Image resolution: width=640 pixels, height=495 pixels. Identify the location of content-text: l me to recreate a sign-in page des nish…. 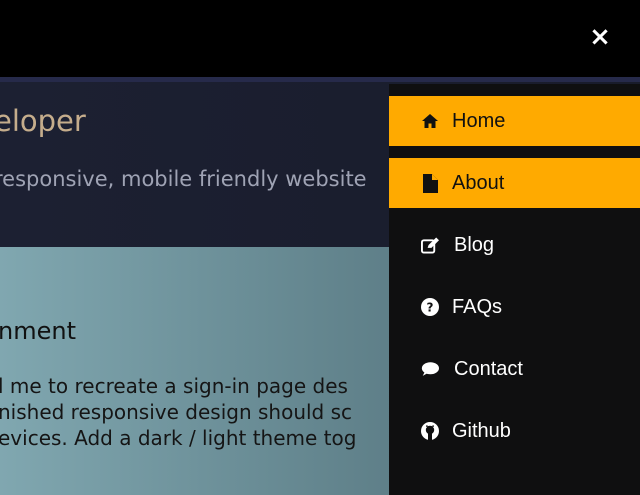
(178, 412).